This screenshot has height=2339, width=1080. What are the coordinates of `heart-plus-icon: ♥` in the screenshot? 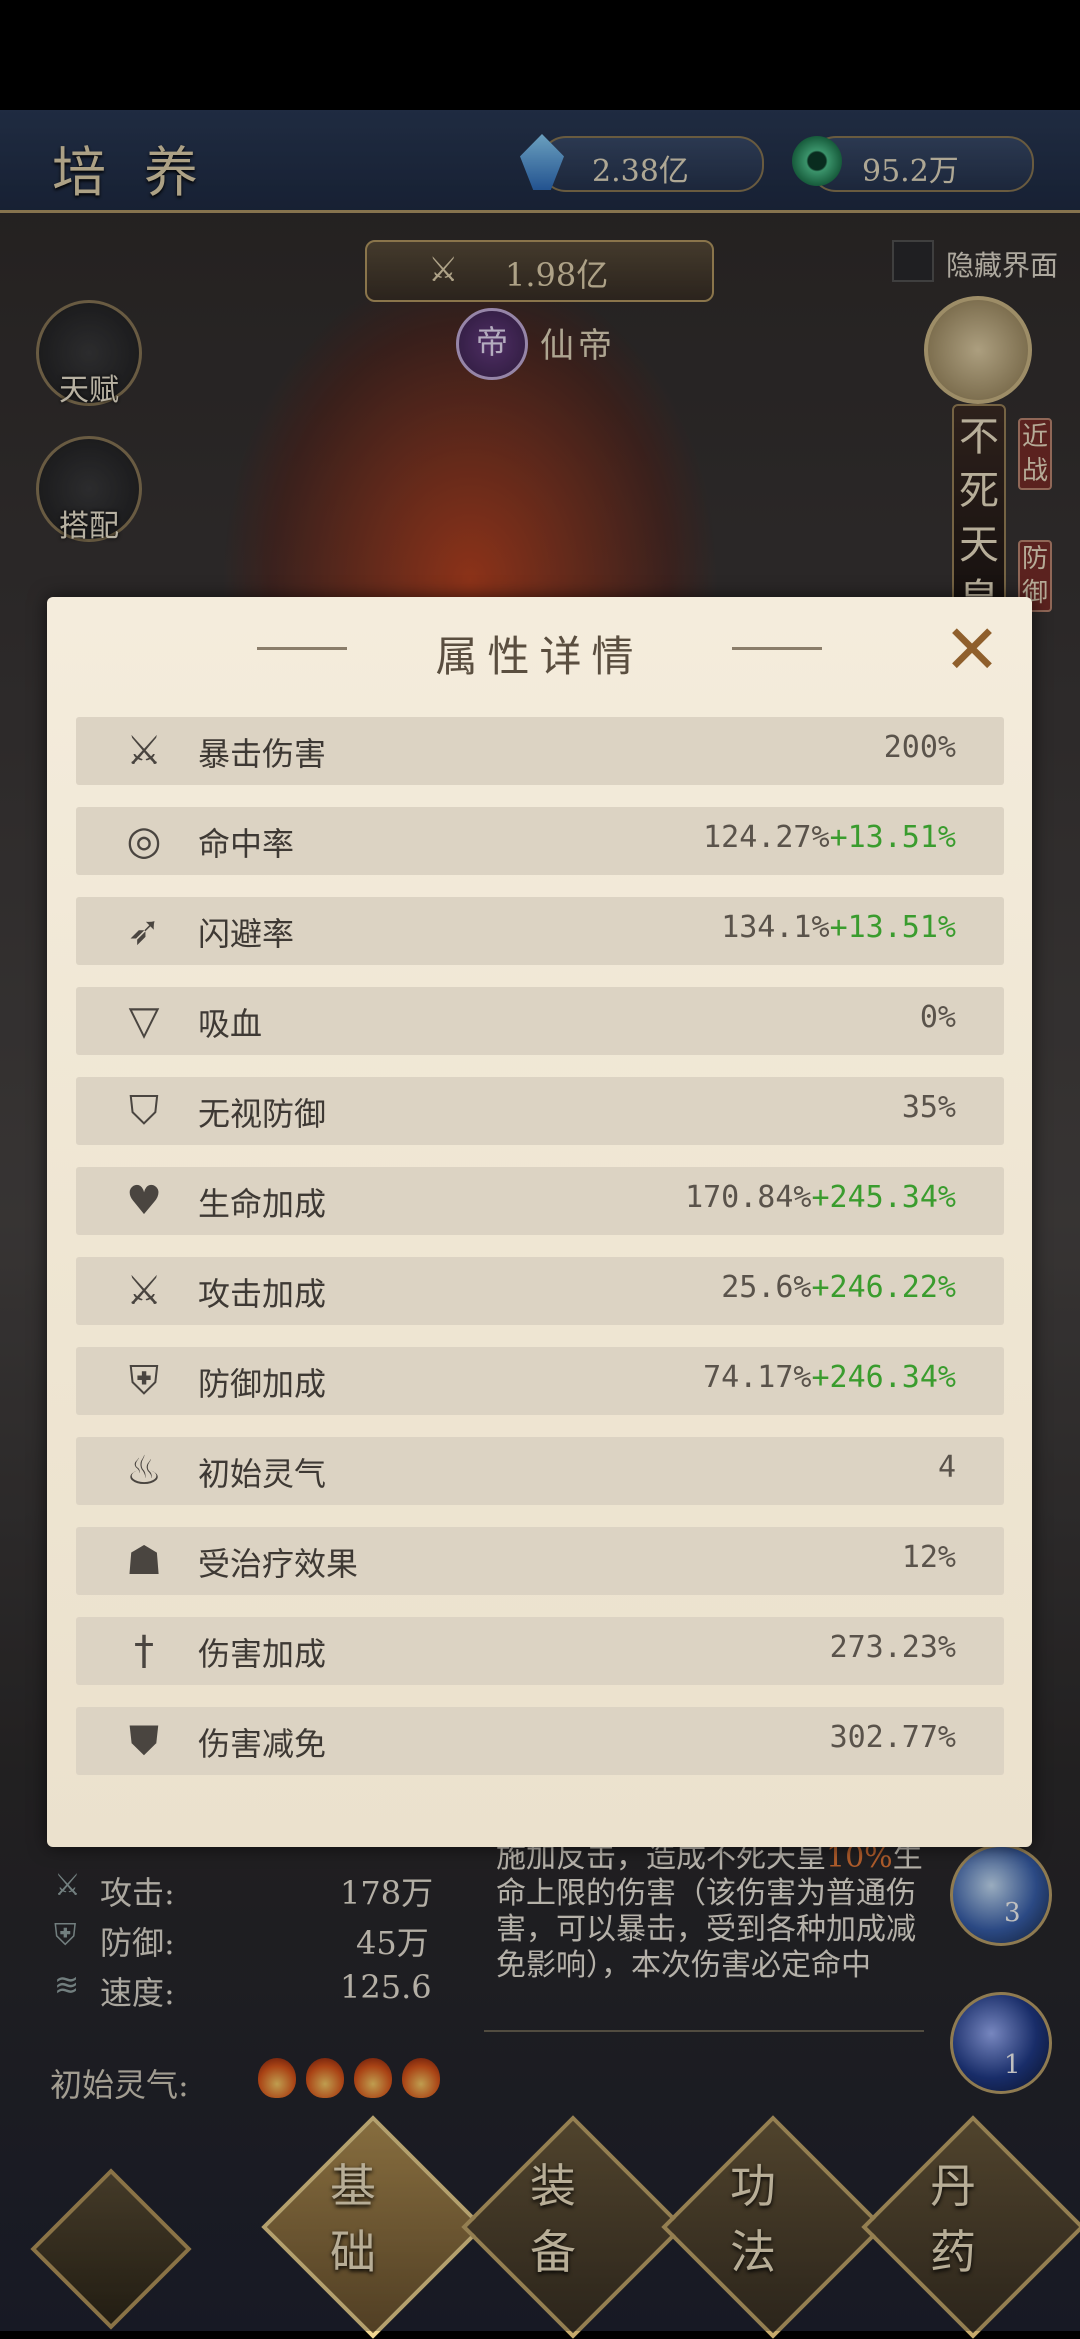 It's located at (144, 1201).